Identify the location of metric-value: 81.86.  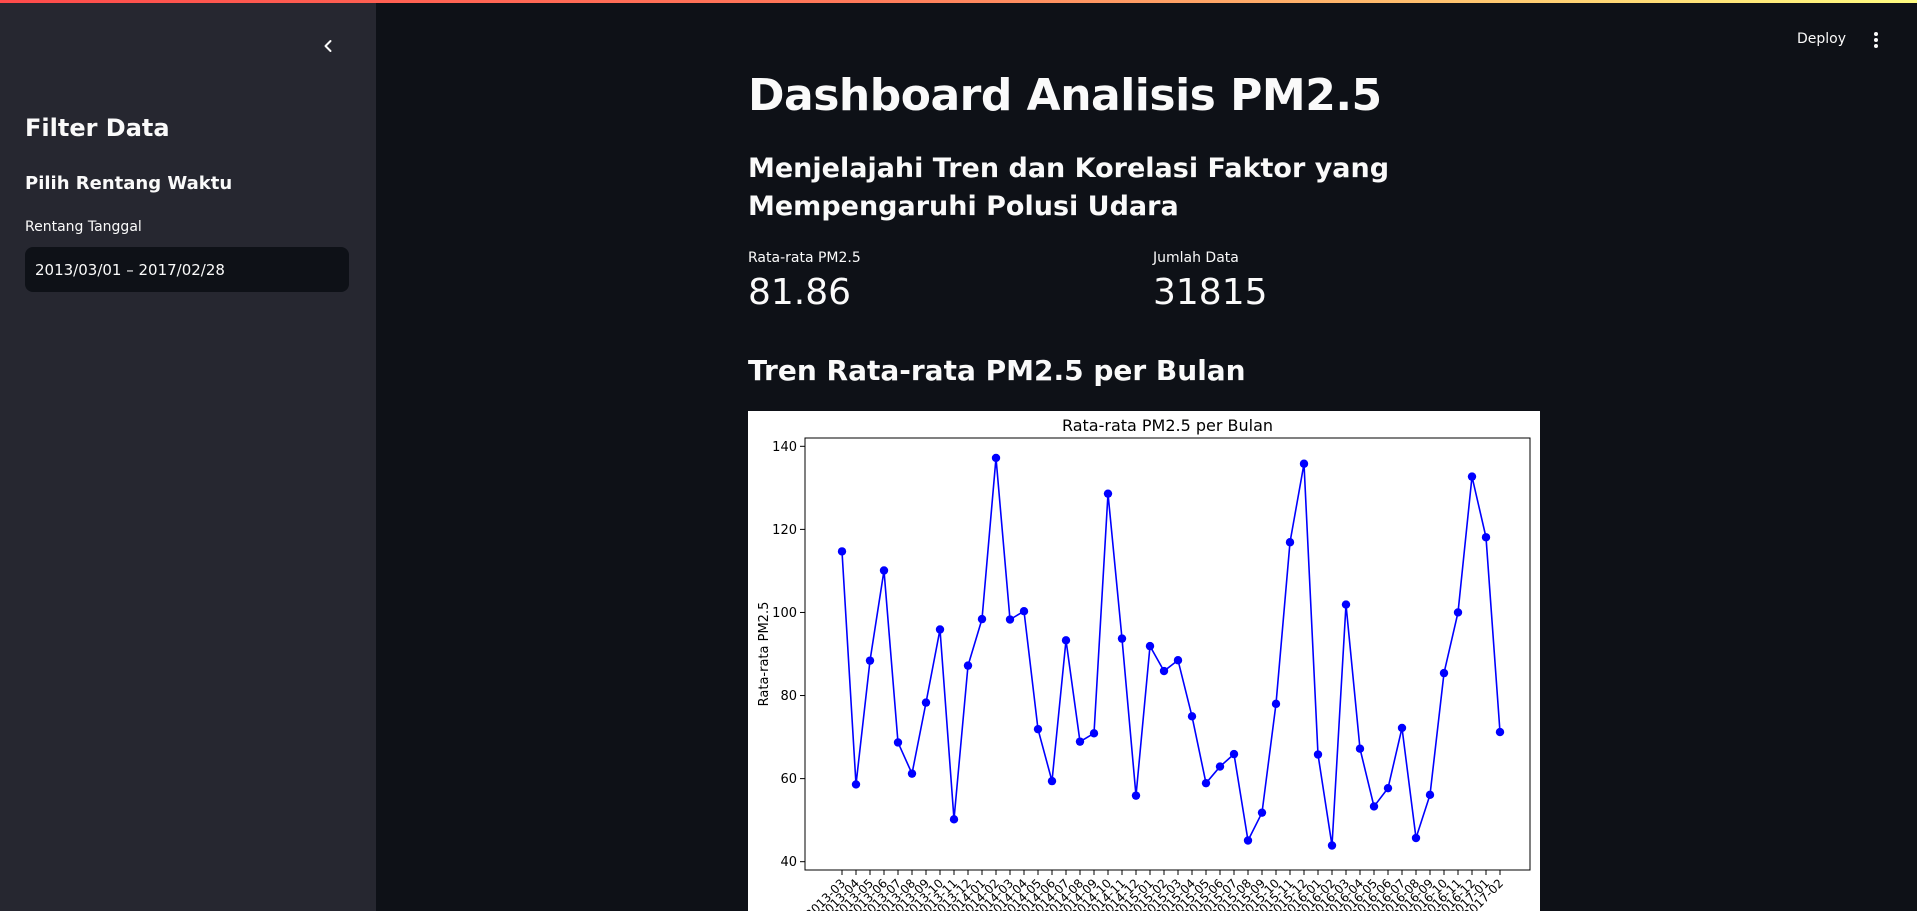
(800, 292).